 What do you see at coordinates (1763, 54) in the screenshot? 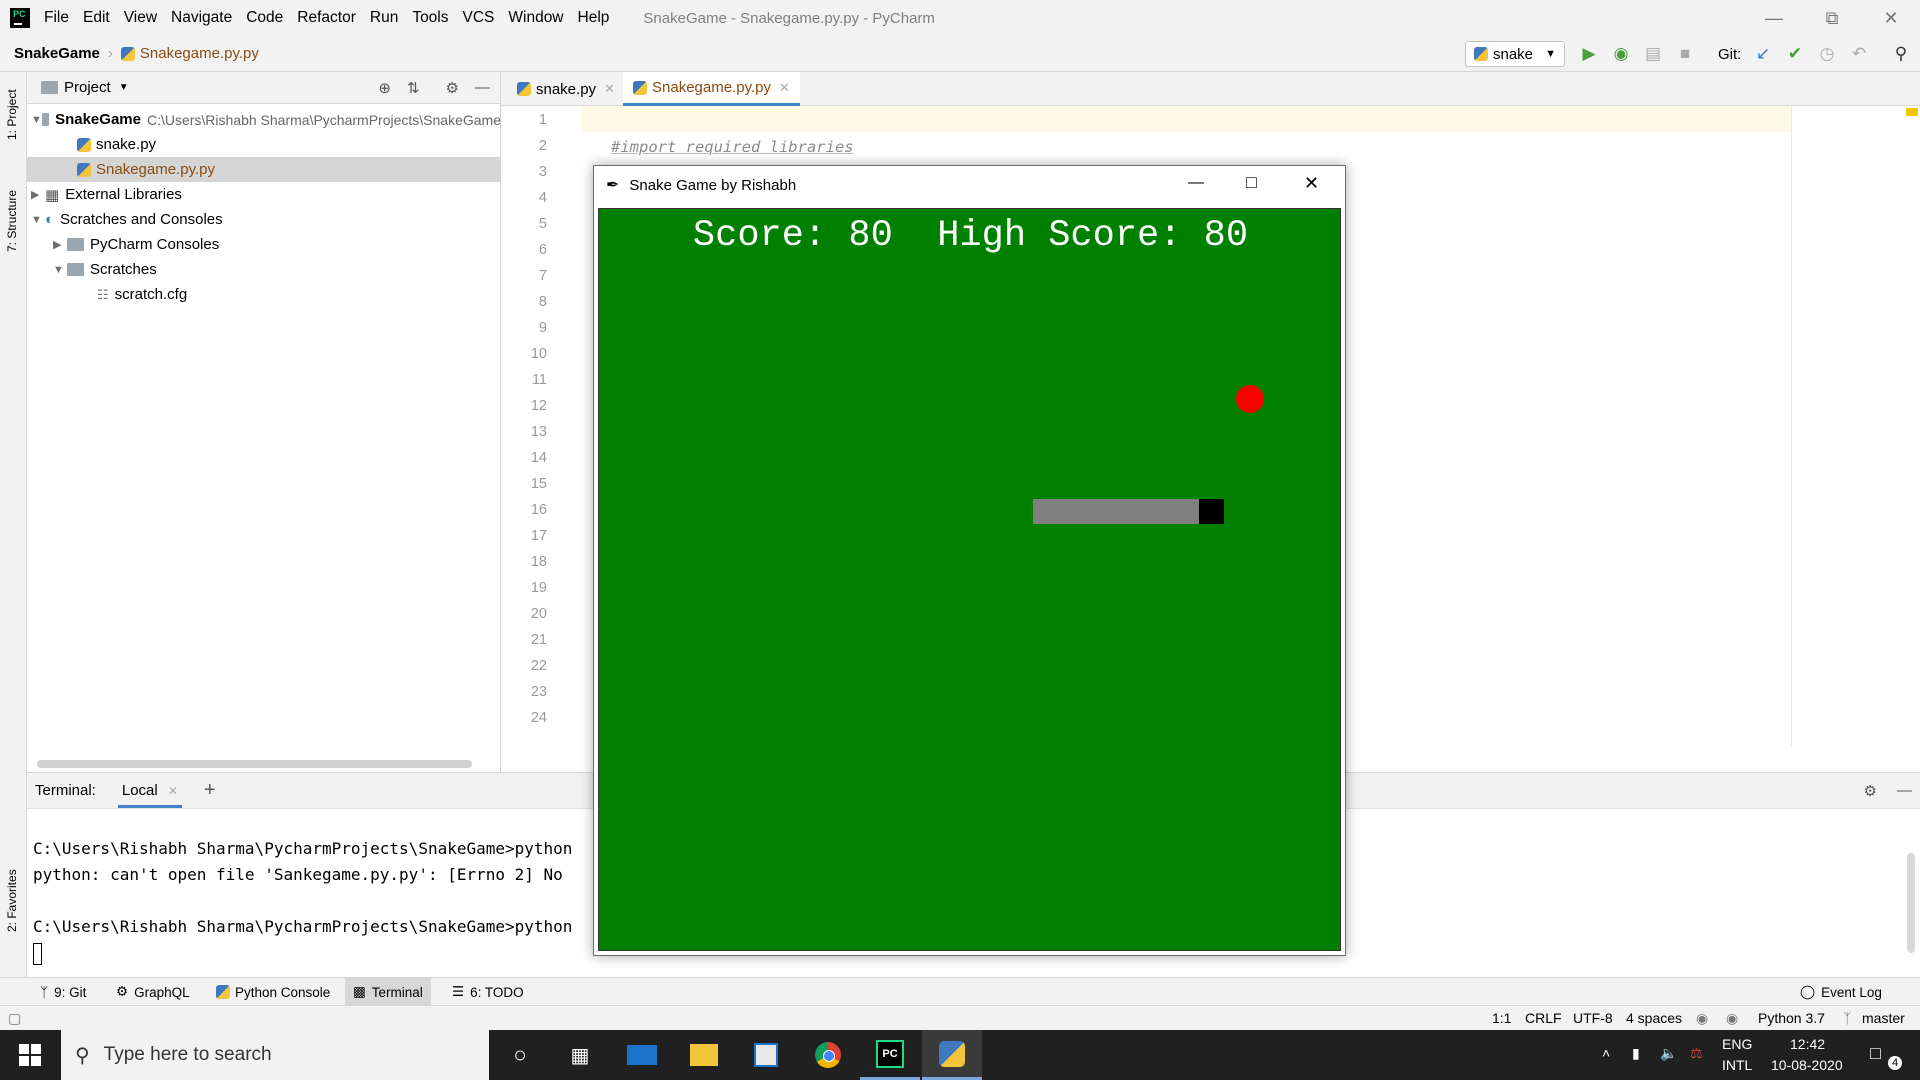
I see `git-update-icon: ↙` at bounding box center [1763, 54].